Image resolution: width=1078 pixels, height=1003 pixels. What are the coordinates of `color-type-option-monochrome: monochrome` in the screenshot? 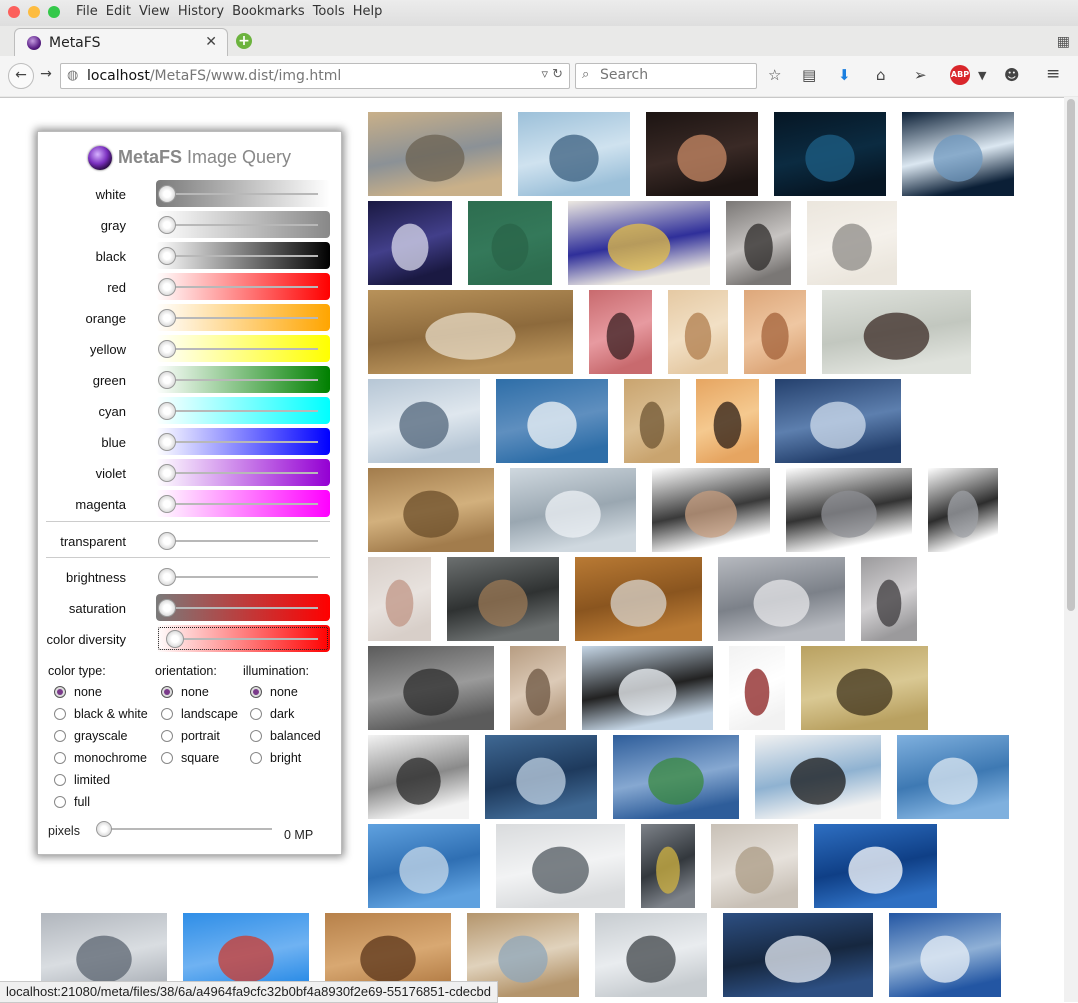 It's located at (100, 758).